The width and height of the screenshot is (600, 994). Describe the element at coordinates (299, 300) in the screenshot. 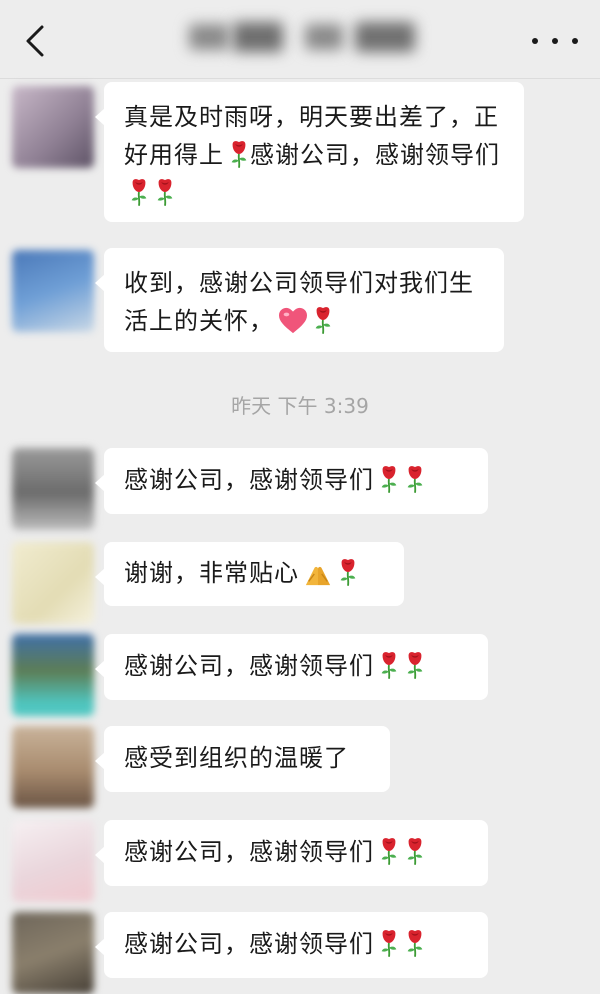

I see `message-bubble: 收到，感谢公司领导们对我们生活上的关怀，` at that location.